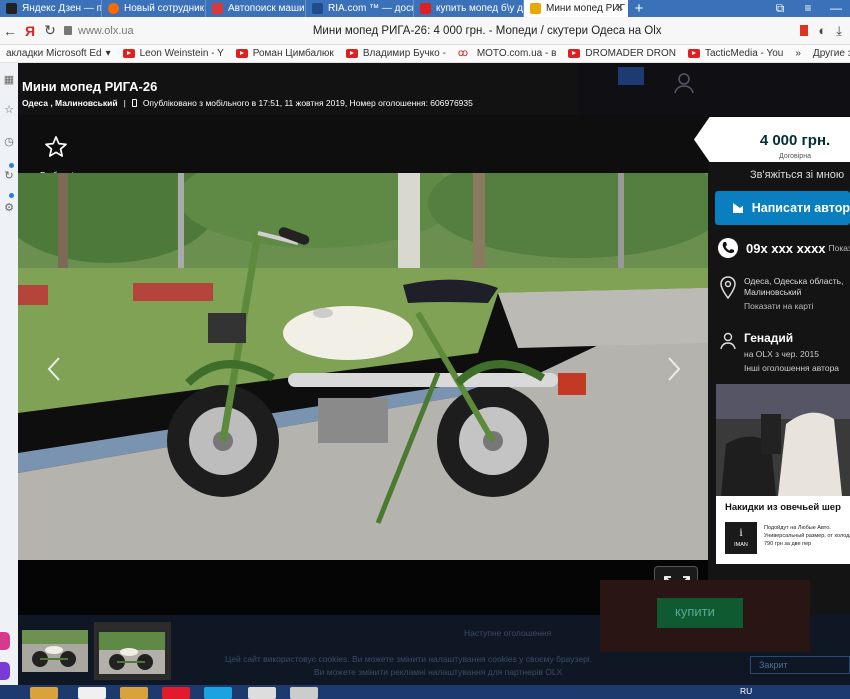 The height and width of the screenshot is (699, 850). Describe the element at coordinates (782, 208) in the screenshot. I see `write-author-button: Написати автор` at that location.